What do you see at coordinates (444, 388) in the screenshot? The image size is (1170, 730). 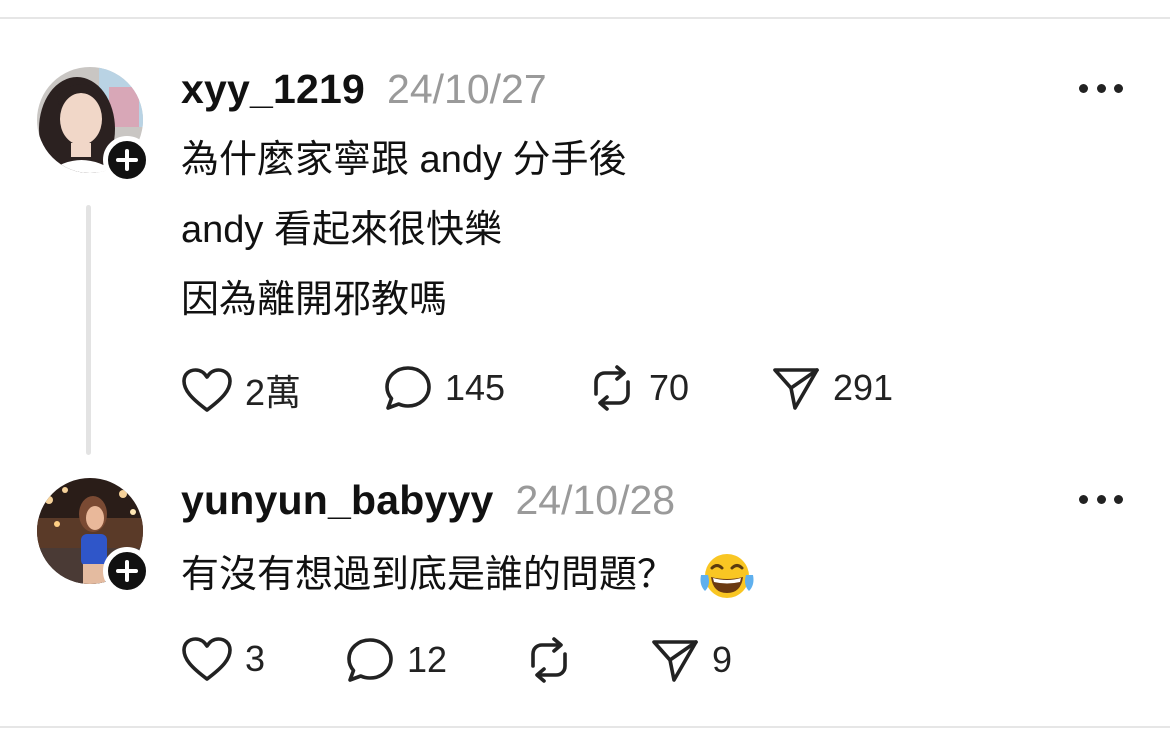 I see `reply-button: 145` at bounding box center [444, 388].